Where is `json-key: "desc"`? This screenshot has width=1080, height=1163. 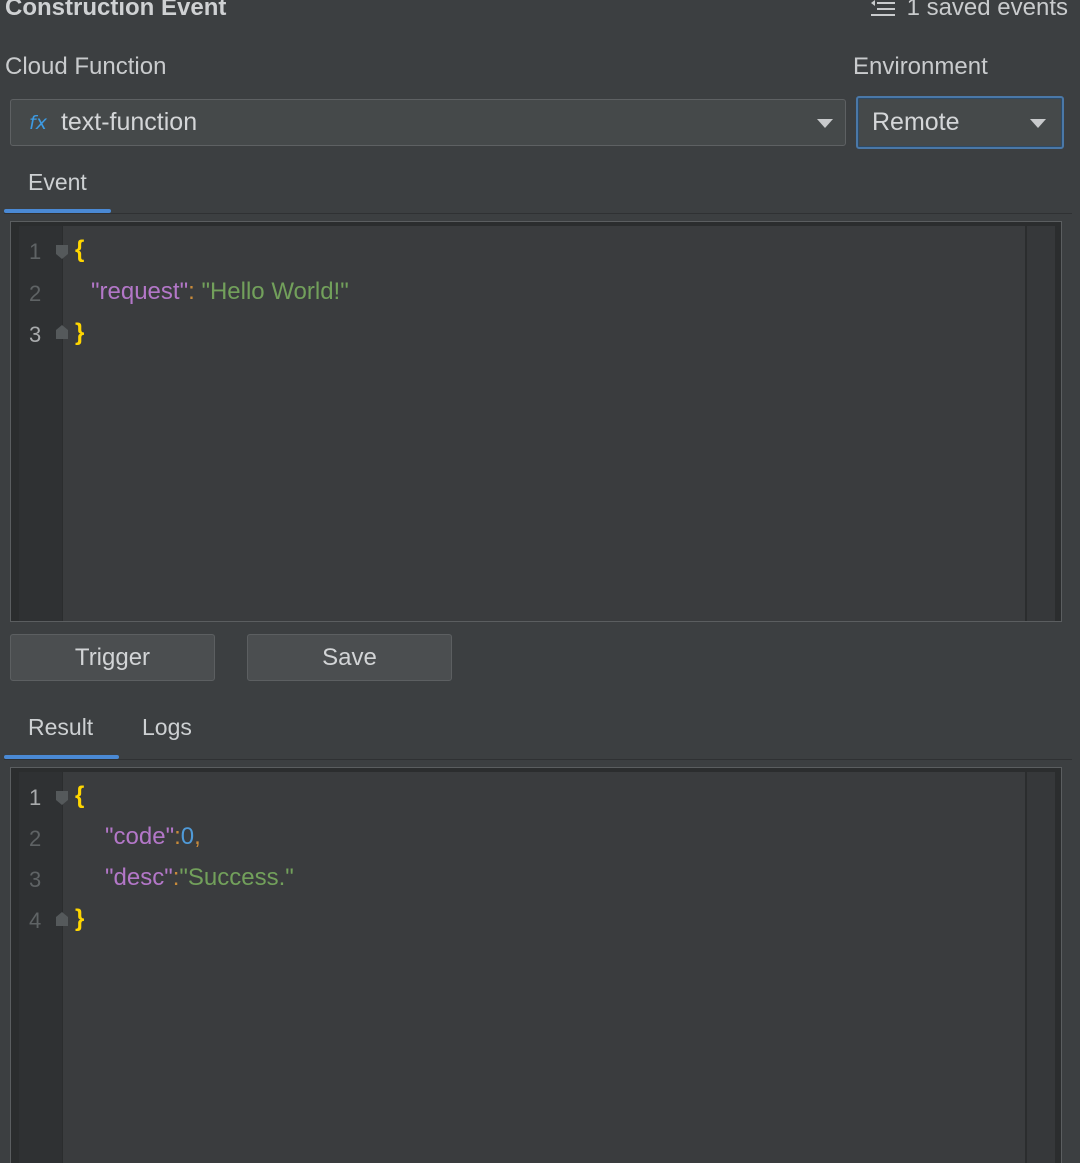
json-key: "desc" is located at coordinates (139, 877).